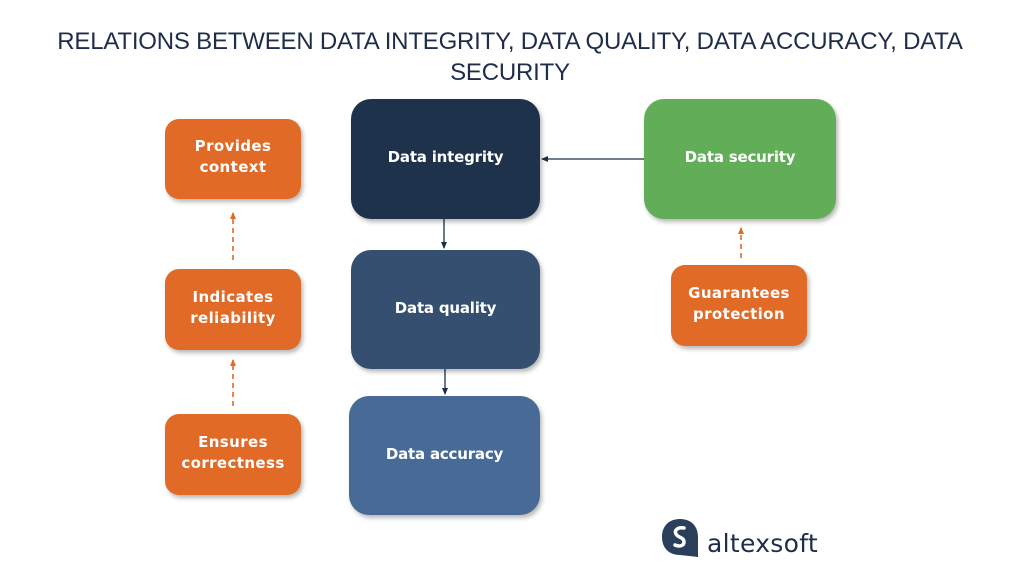  I want to click on node-label-line: protection, so click(739, 313).